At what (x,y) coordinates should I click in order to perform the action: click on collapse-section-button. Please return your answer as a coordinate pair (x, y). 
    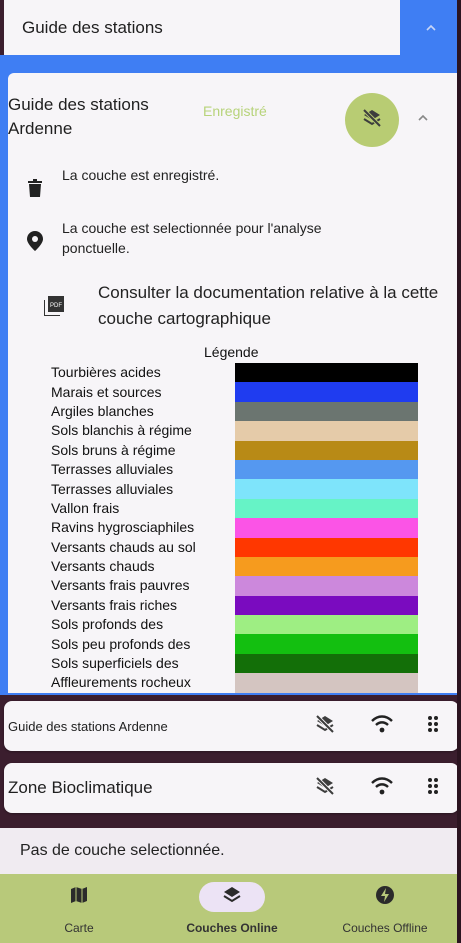
    Looking at the image, I should click on (430, 27).